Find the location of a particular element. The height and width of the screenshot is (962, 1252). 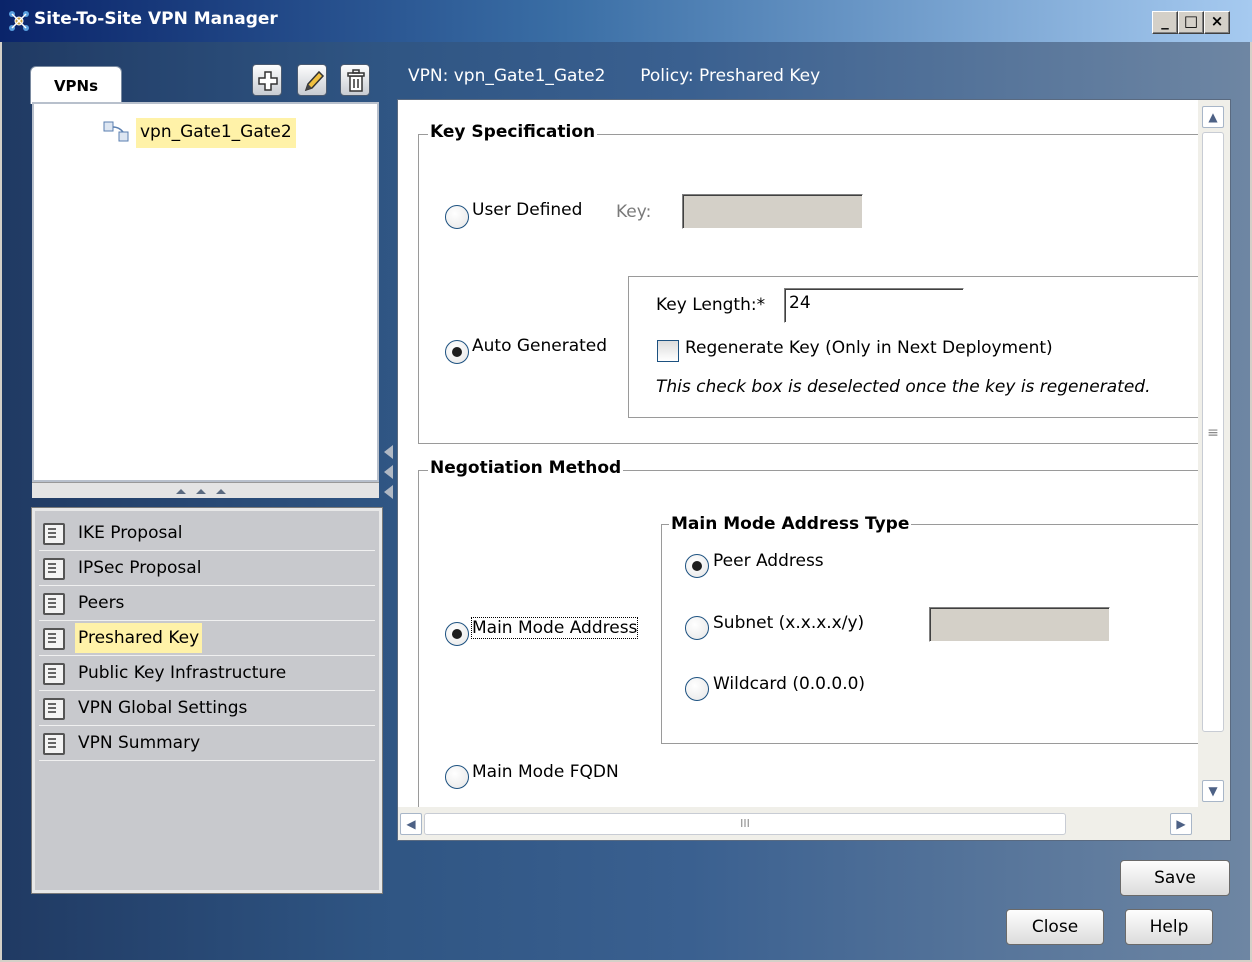

nav-item-preshared-key: Preshared Key is located at coordinates (207, 638).